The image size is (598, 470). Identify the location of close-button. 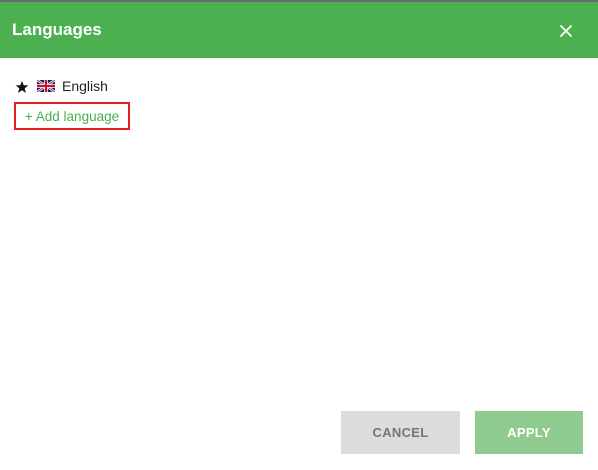
(566, 31).